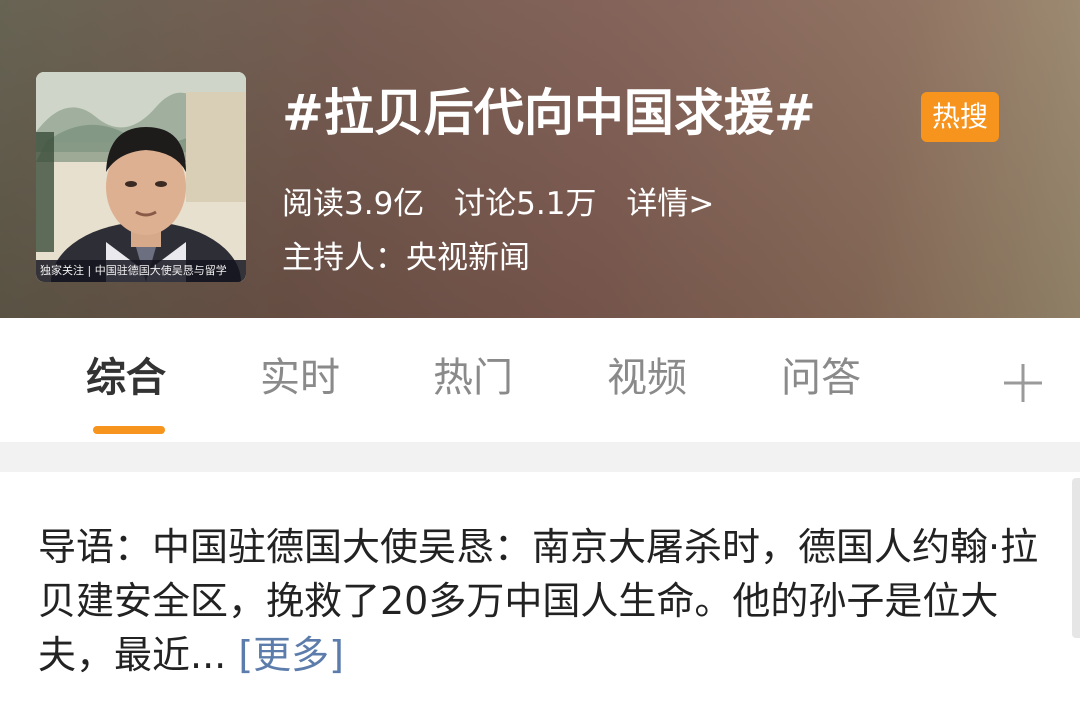  What do you see at coordinates (141, 271) in the screenshot?
I see `thumbnail-caption: 独家关注 | 中国驻德国大使吴恳与留学` at bounding box center [141, 271].